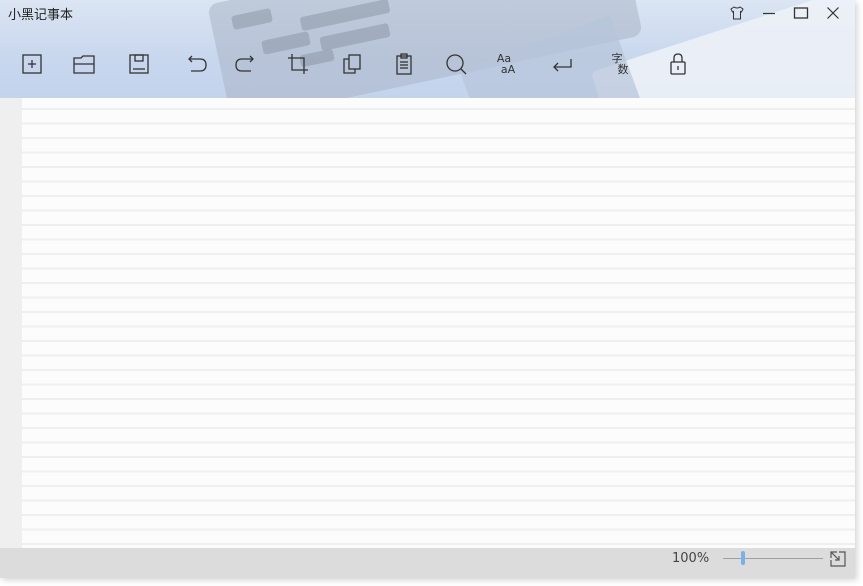  What do you see at coordinates (11, 323) in the screenshot?
I see `editor-gutter` at bounding box center [11, 323].